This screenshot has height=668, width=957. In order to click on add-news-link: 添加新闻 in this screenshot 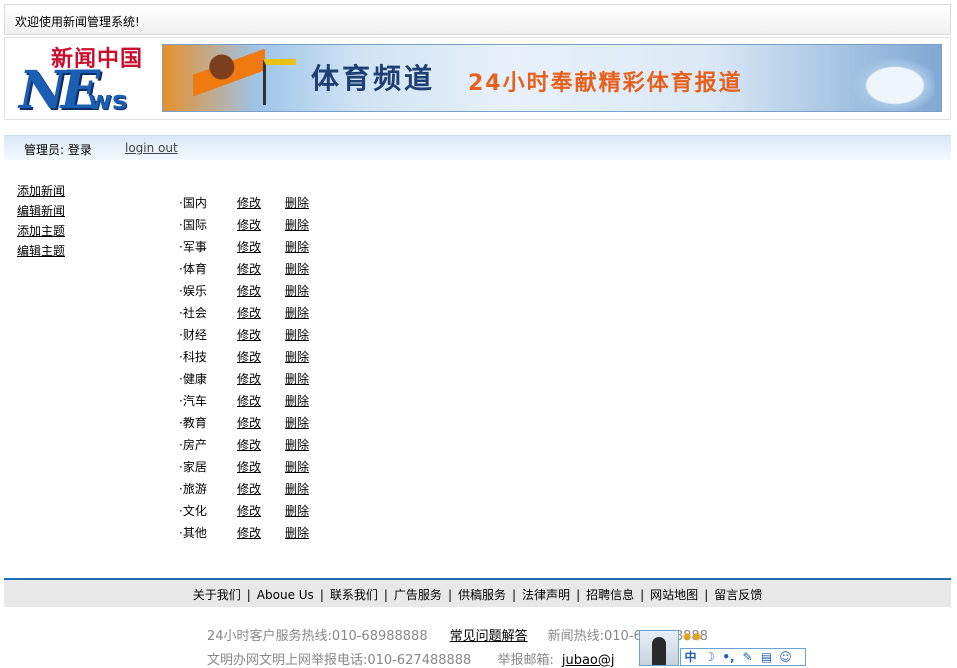, I will do `click(41, 191)`.